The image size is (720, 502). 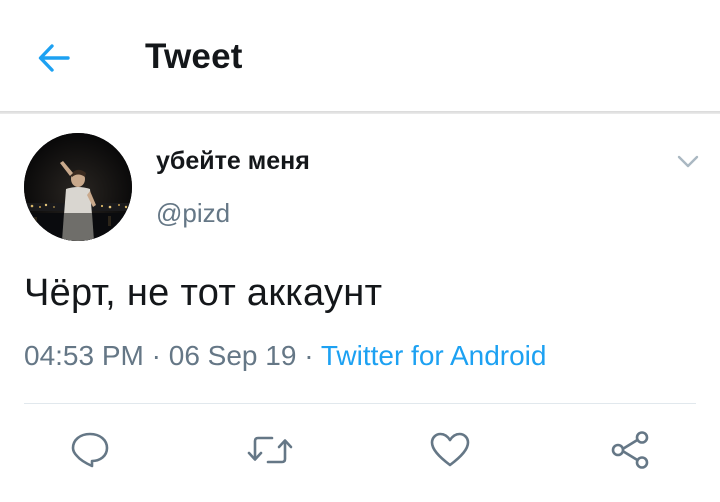 I want to click on tweet-text: Чёрт, не тот аккаунт, so click(x=203, y=293).